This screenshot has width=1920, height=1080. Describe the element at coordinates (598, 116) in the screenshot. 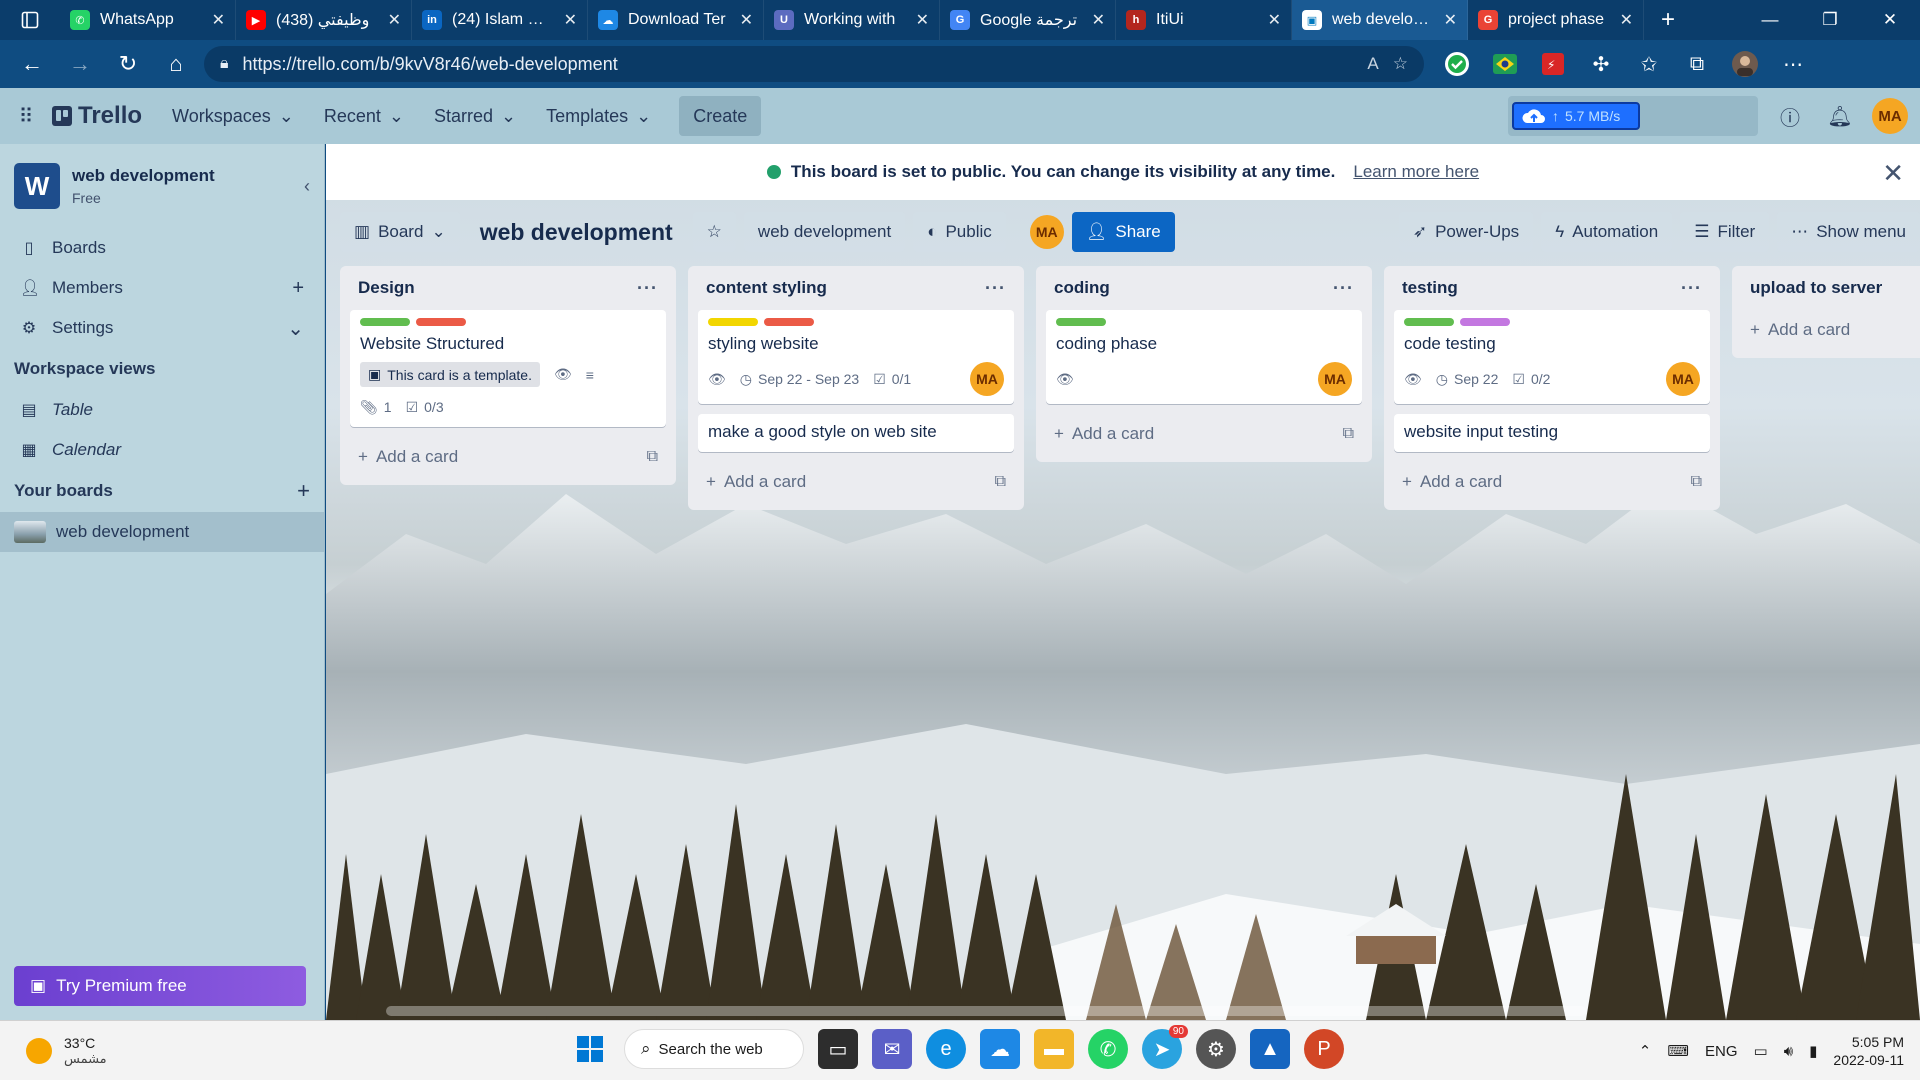

I see `templates-menu: Templates ⌄` at that location.